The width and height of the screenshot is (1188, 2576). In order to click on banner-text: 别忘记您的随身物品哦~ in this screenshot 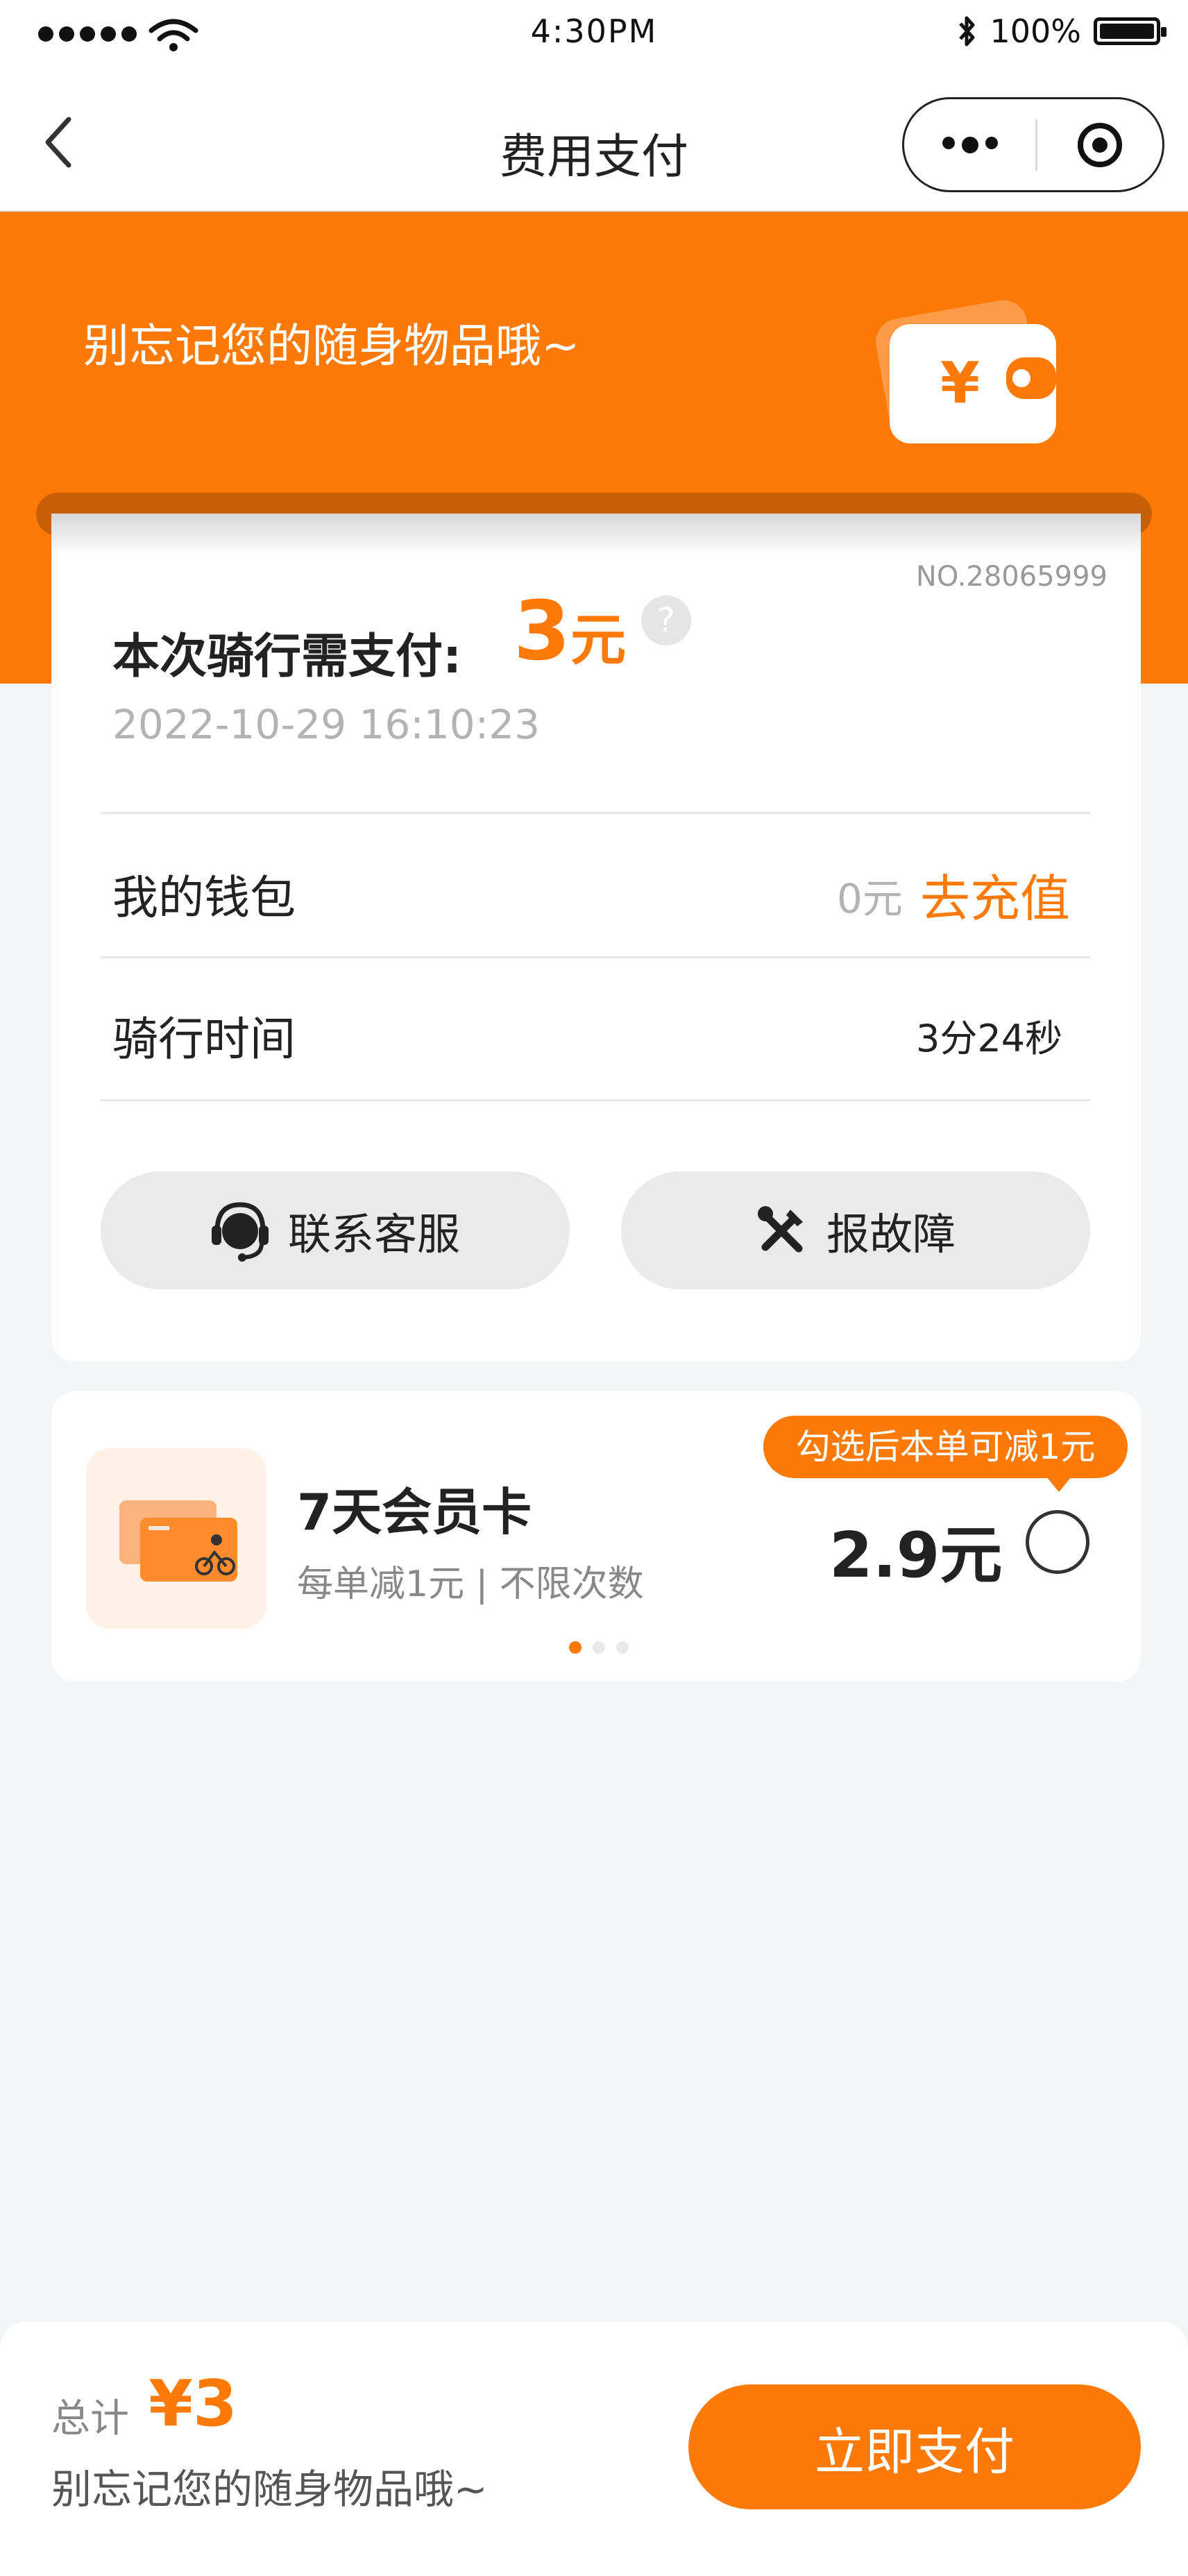, I will do `click(332, 346)`.